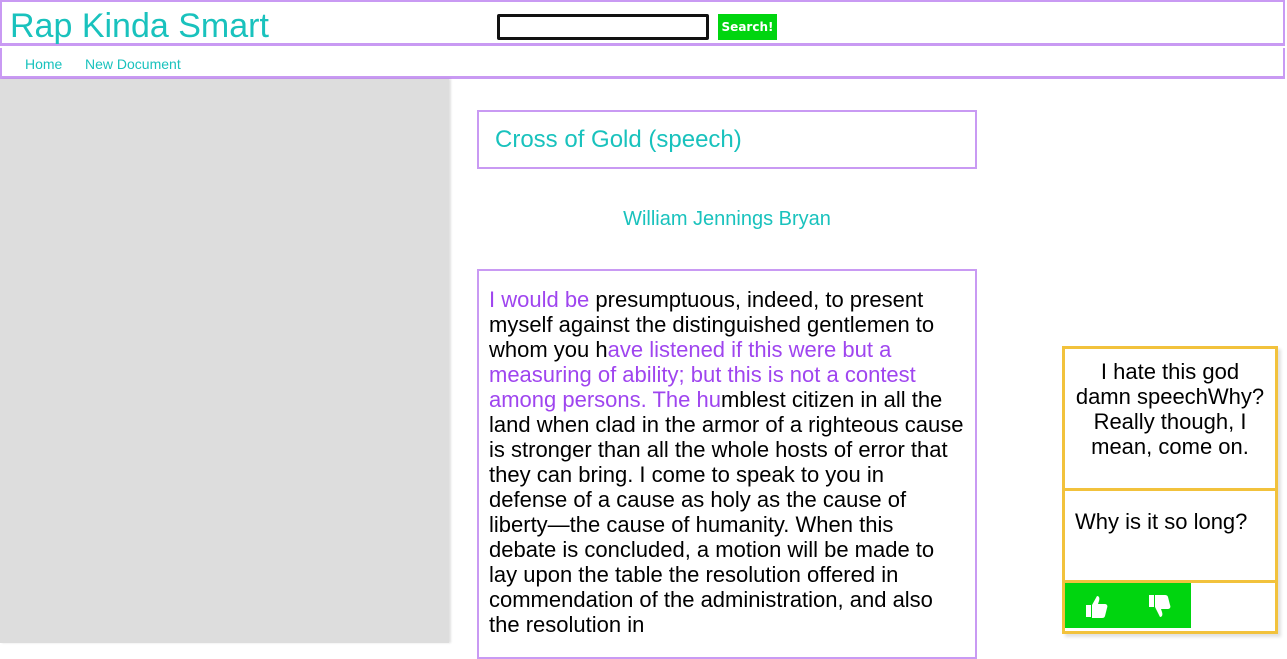 Image resolution: width=1287 pixels, height=659 pixels. I want to click on search-button: Search!, so click(747, 27).